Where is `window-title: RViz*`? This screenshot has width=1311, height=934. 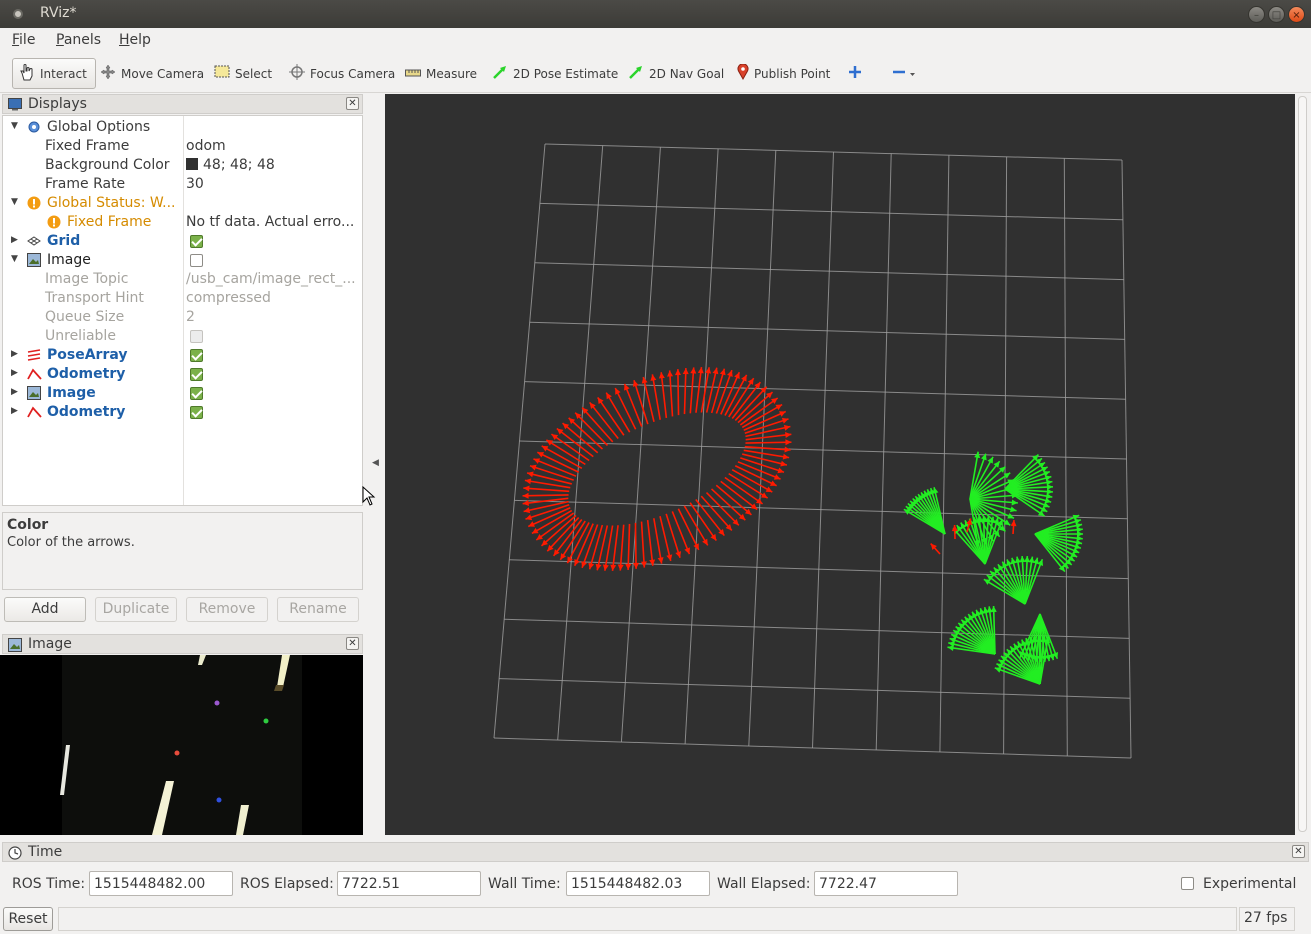 window-title: RViz* is located at coordinates (58, 13).